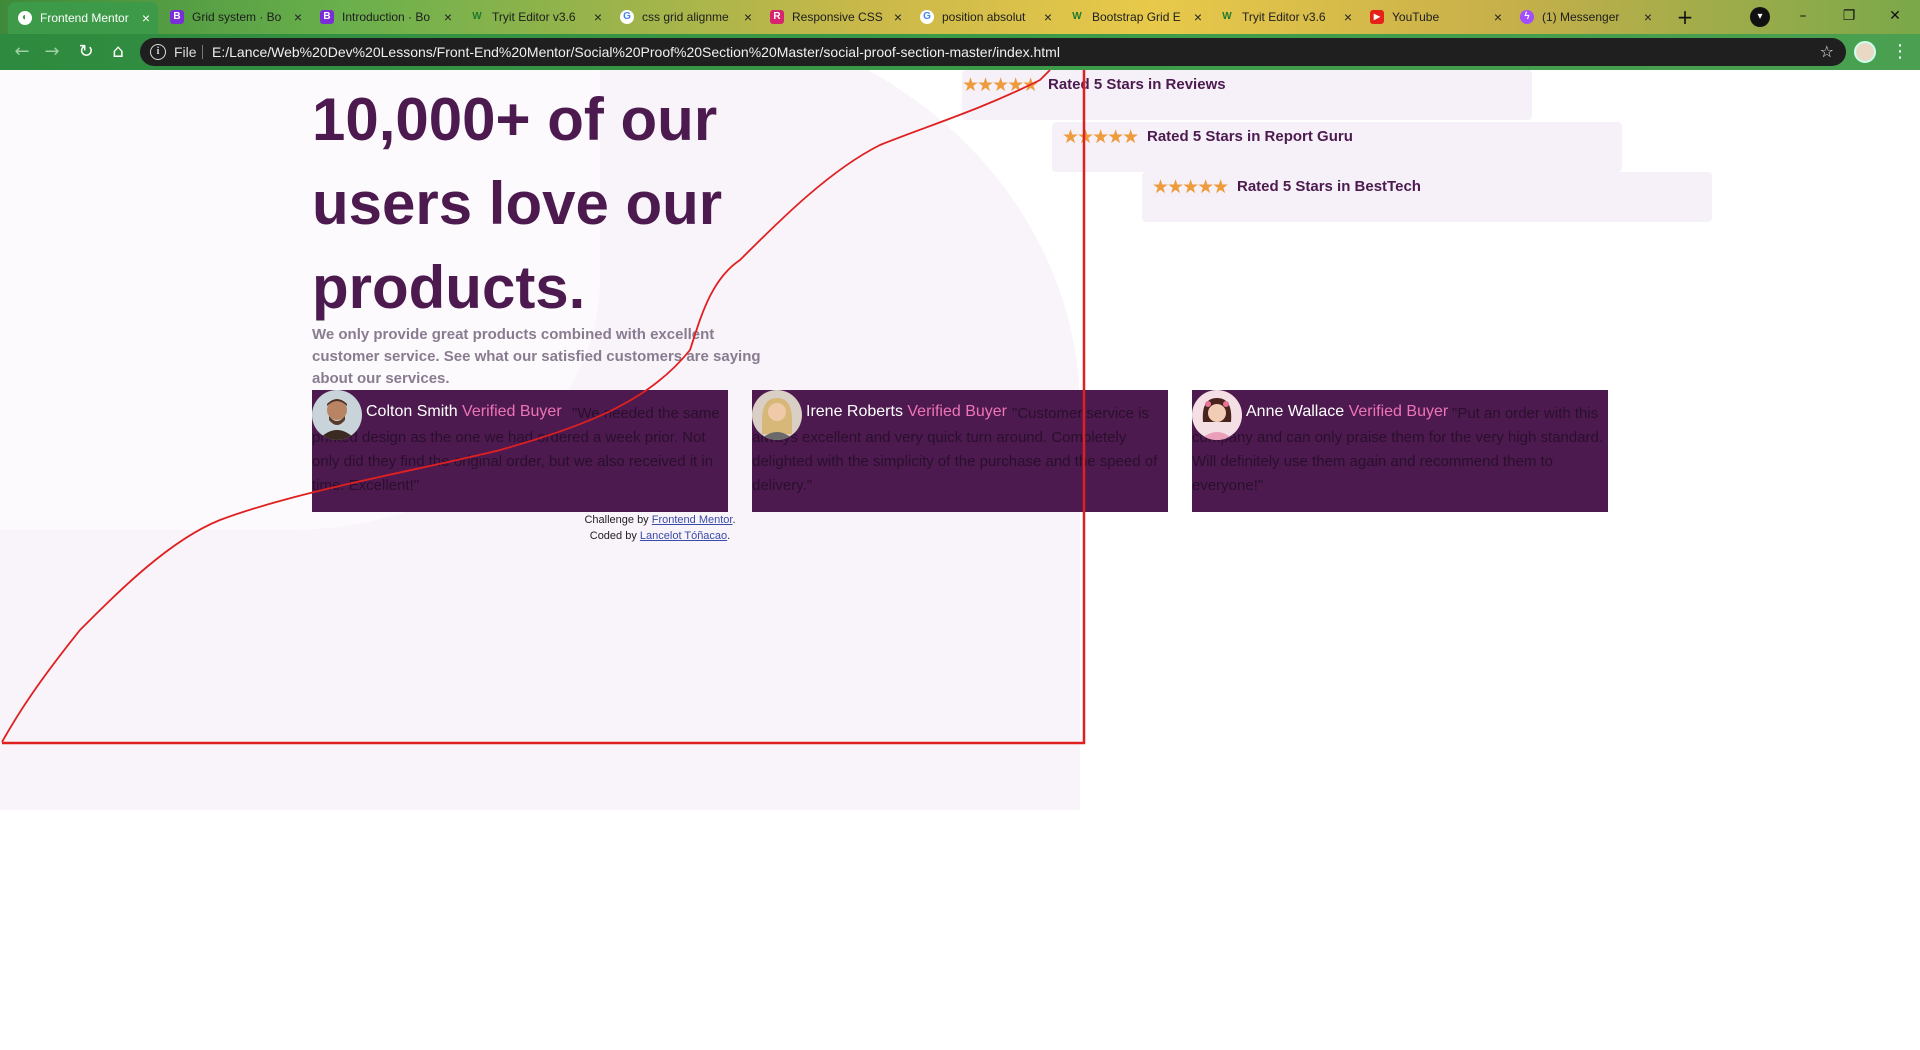 This screenshot has width=1920, height=1050. What do you see at coordinates (1416, 17) in the screenshot?
I see `tab-title: YouTube` at bounding box center [1416, 17].